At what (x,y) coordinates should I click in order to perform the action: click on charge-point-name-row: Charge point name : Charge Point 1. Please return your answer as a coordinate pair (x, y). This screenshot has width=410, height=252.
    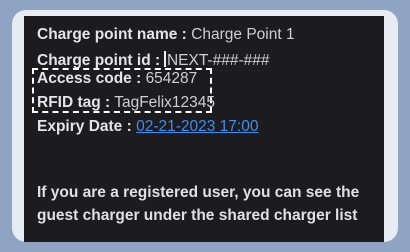
    Looking at the image, I should click on (166, 35).